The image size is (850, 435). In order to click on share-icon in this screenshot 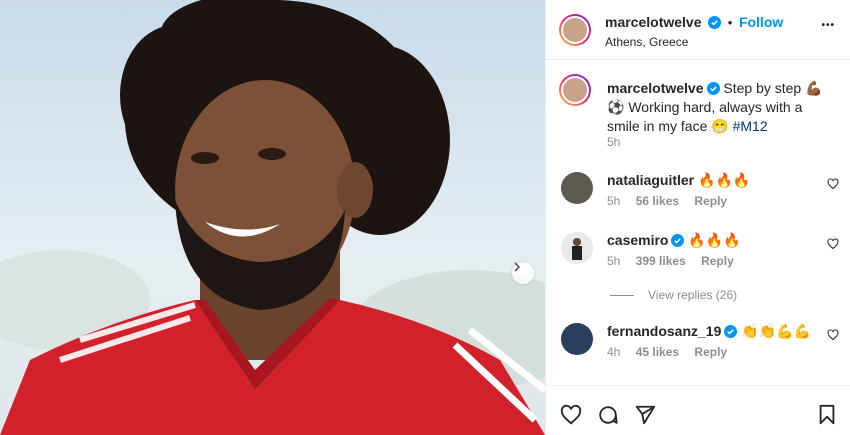, I will do `click(645, 415)`.